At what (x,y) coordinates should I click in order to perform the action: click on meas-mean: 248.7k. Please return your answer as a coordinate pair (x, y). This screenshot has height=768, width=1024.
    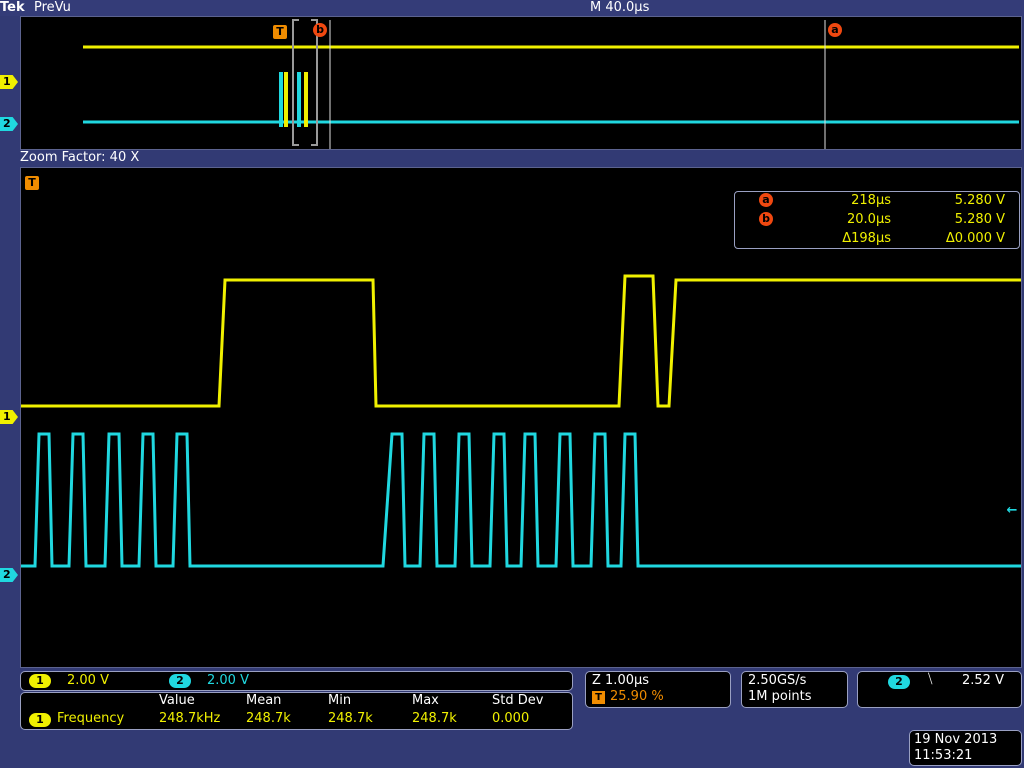
    Looking at the image, I should click on (268, 718).